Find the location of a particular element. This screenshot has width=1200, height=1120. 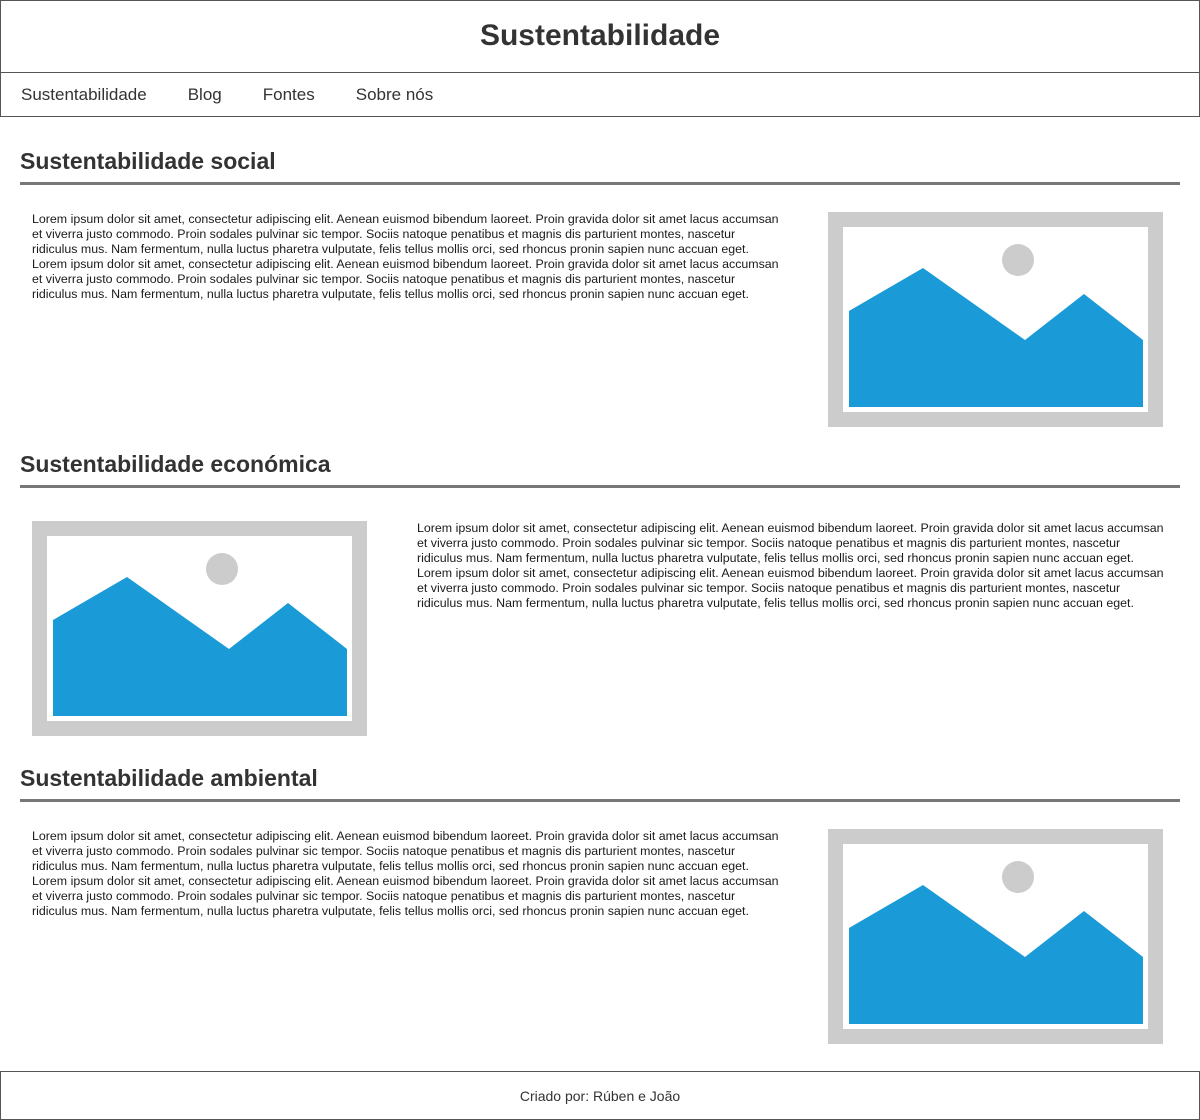

section-title-economica: Sustentabilidade económica is located at coordinates (175, 464).